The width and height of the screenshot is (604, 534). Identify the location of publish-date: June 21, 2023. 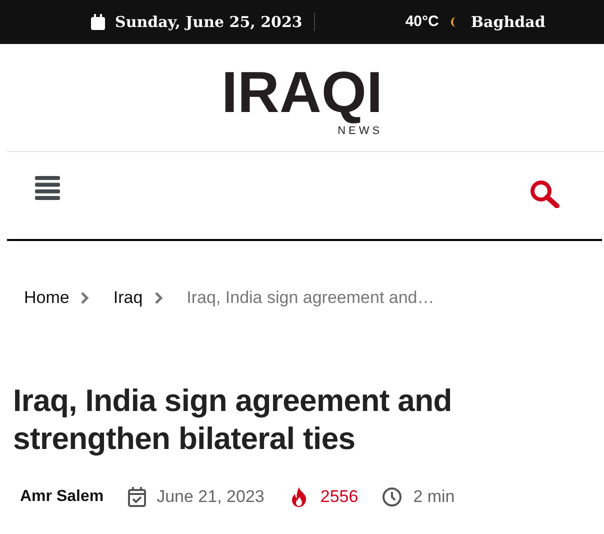
(210, 497).